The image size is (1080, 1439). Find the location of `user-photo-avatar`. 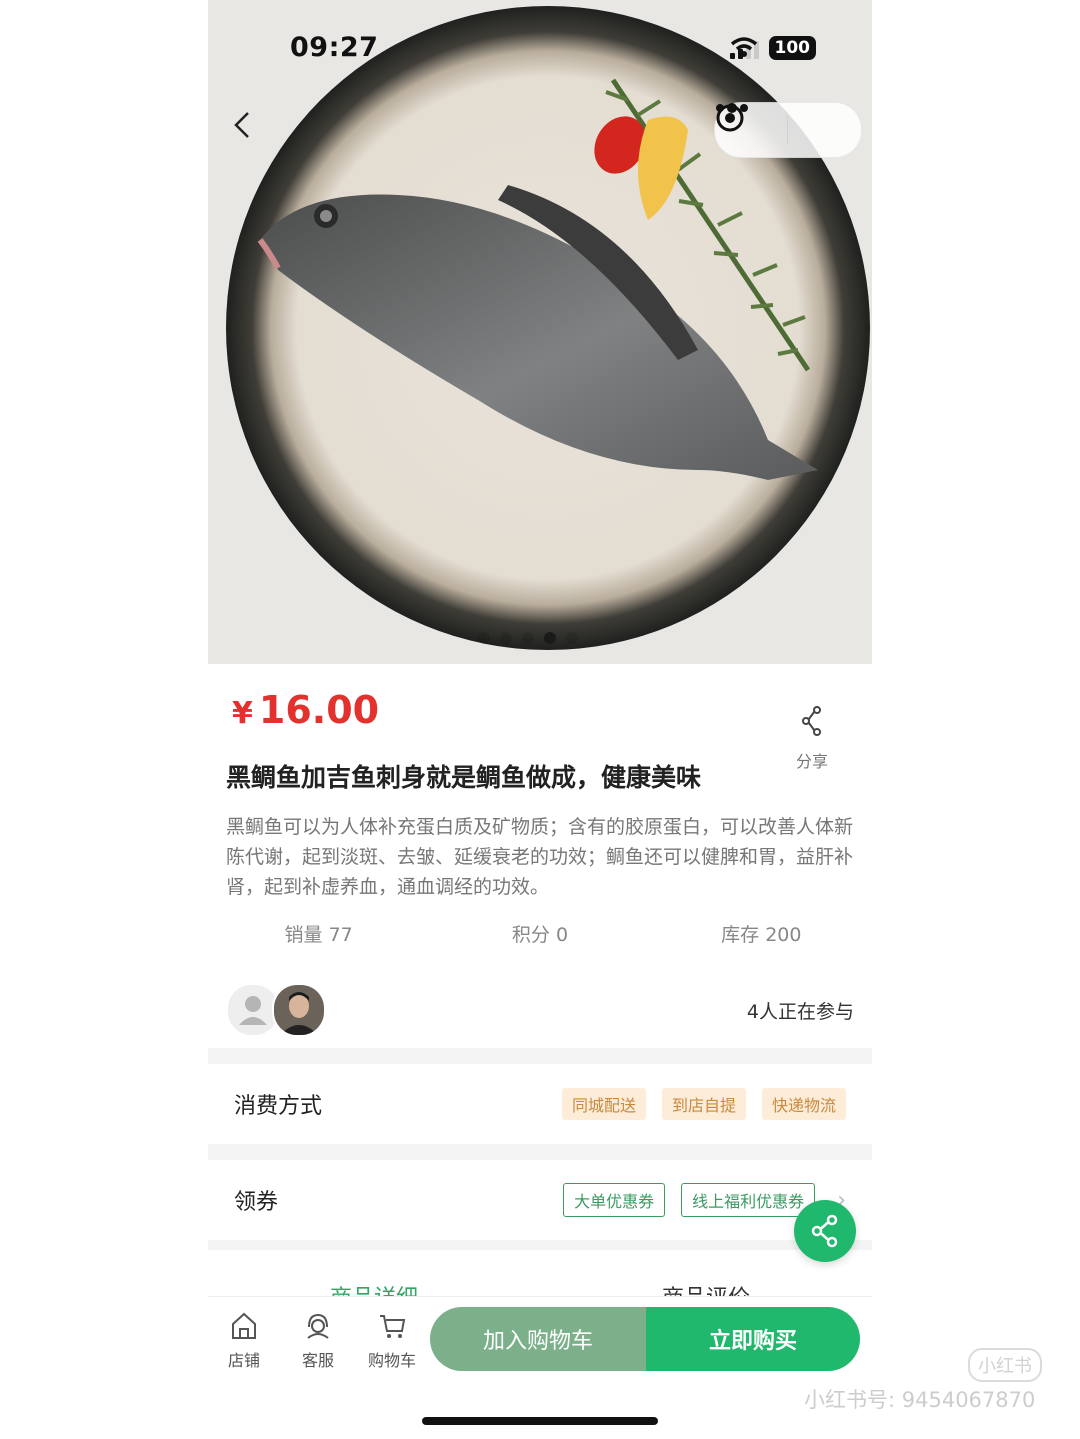

user-photo-avatar is located at coordinates (299, 1010).